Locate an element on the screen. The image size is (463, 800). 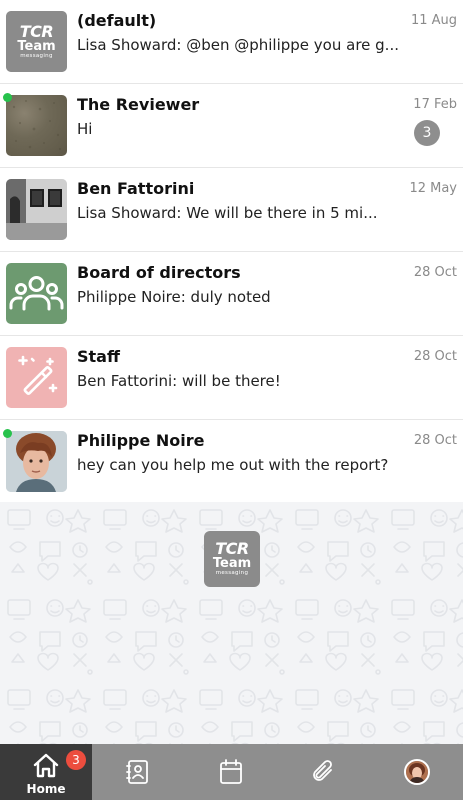
conversation-preview: Ben Fattorini: will be there! is located at coordinates (179, 381).